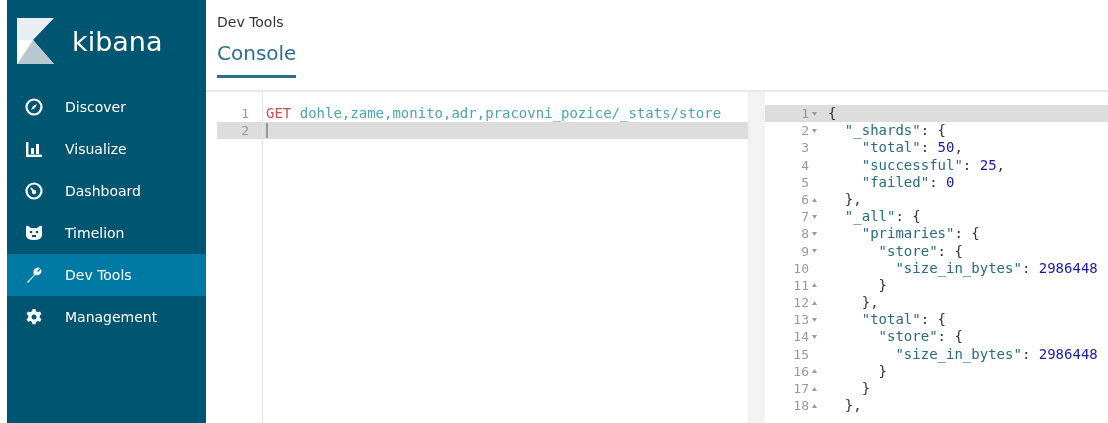  What do you see at coordinates (800, 337) in the screenshot?
I see `line-number: 14` at bounding box center [800, 337].